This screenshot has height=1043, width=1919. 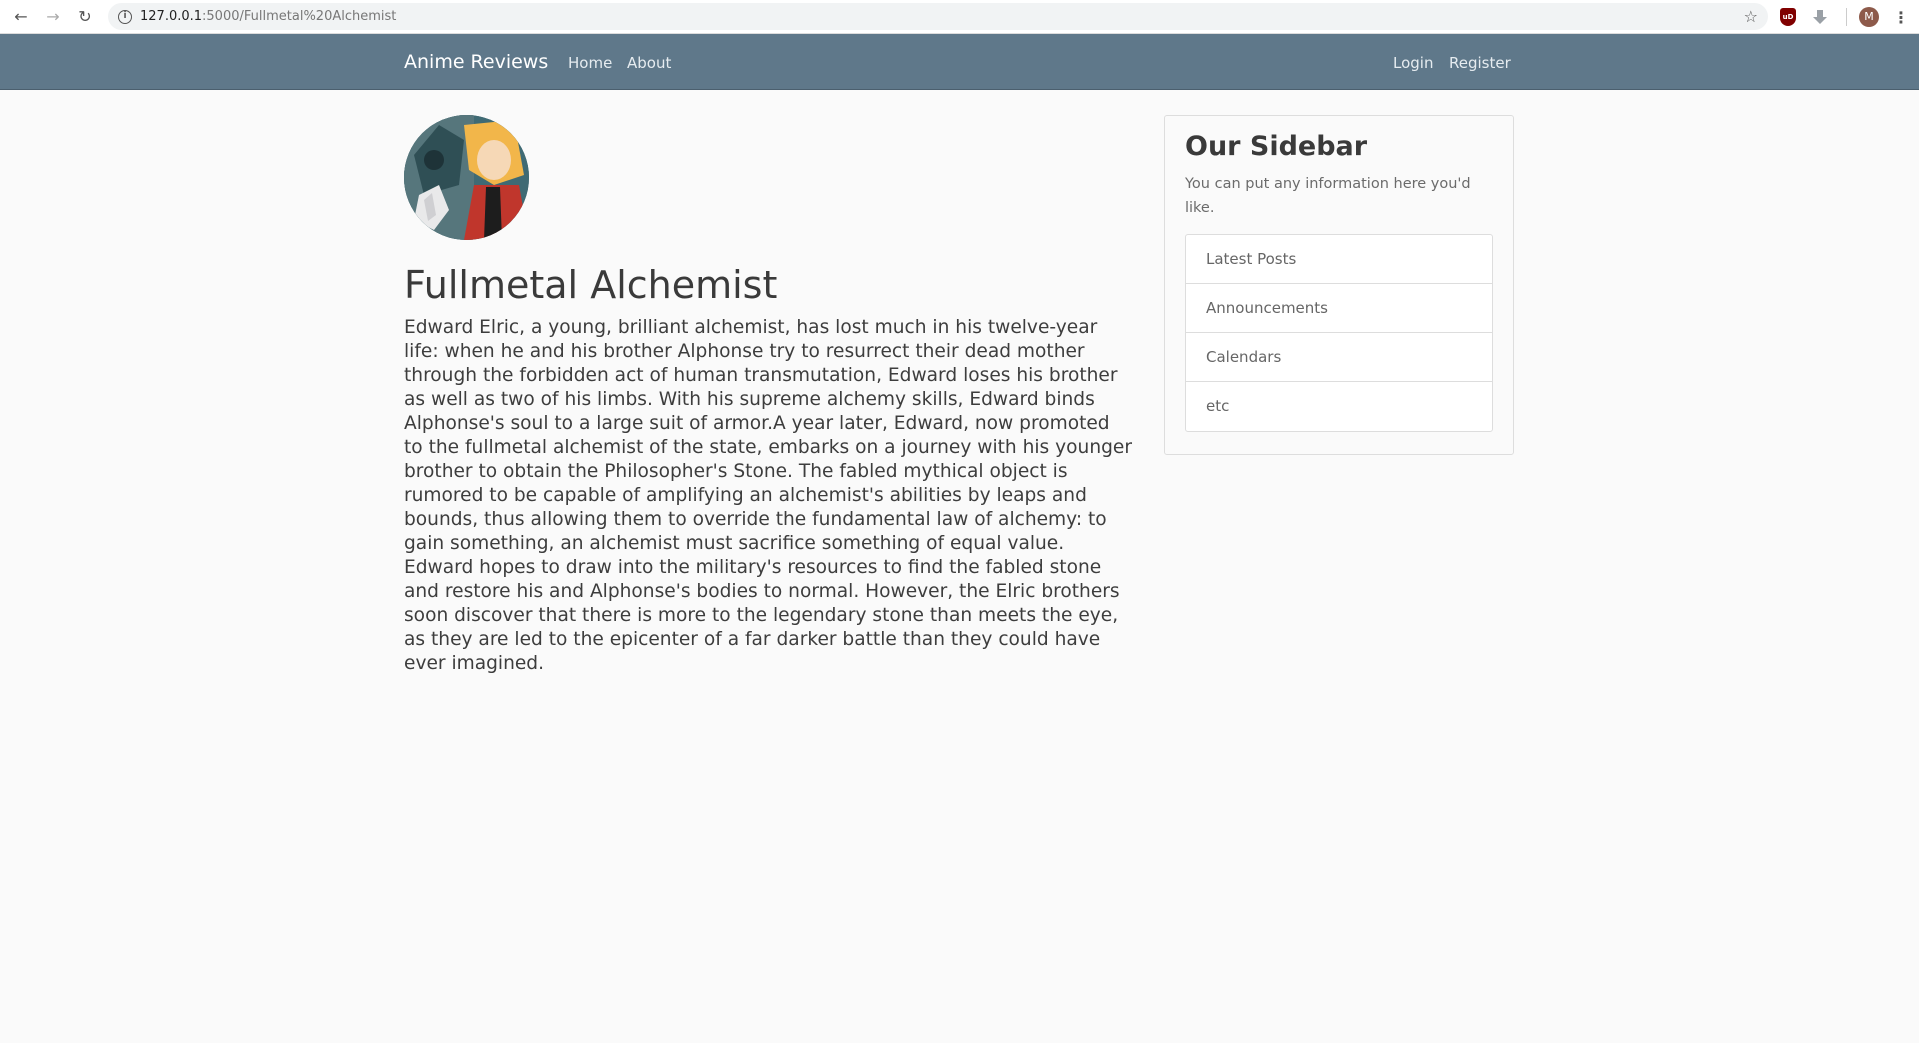 What do you see at coordinates (1901, 17) in the screenshot?
I see `more-menu-icon: ⋮` at bounding box center [1901, 17].